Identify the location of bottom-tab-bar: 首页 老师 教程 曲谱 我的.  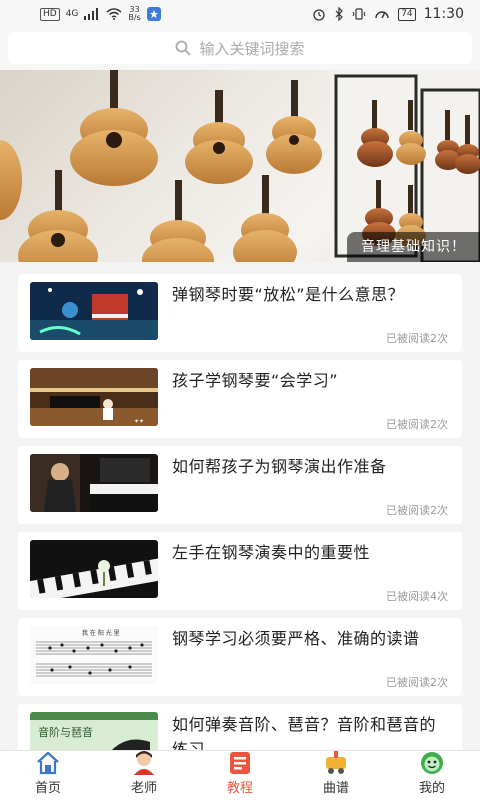
(240, 775).